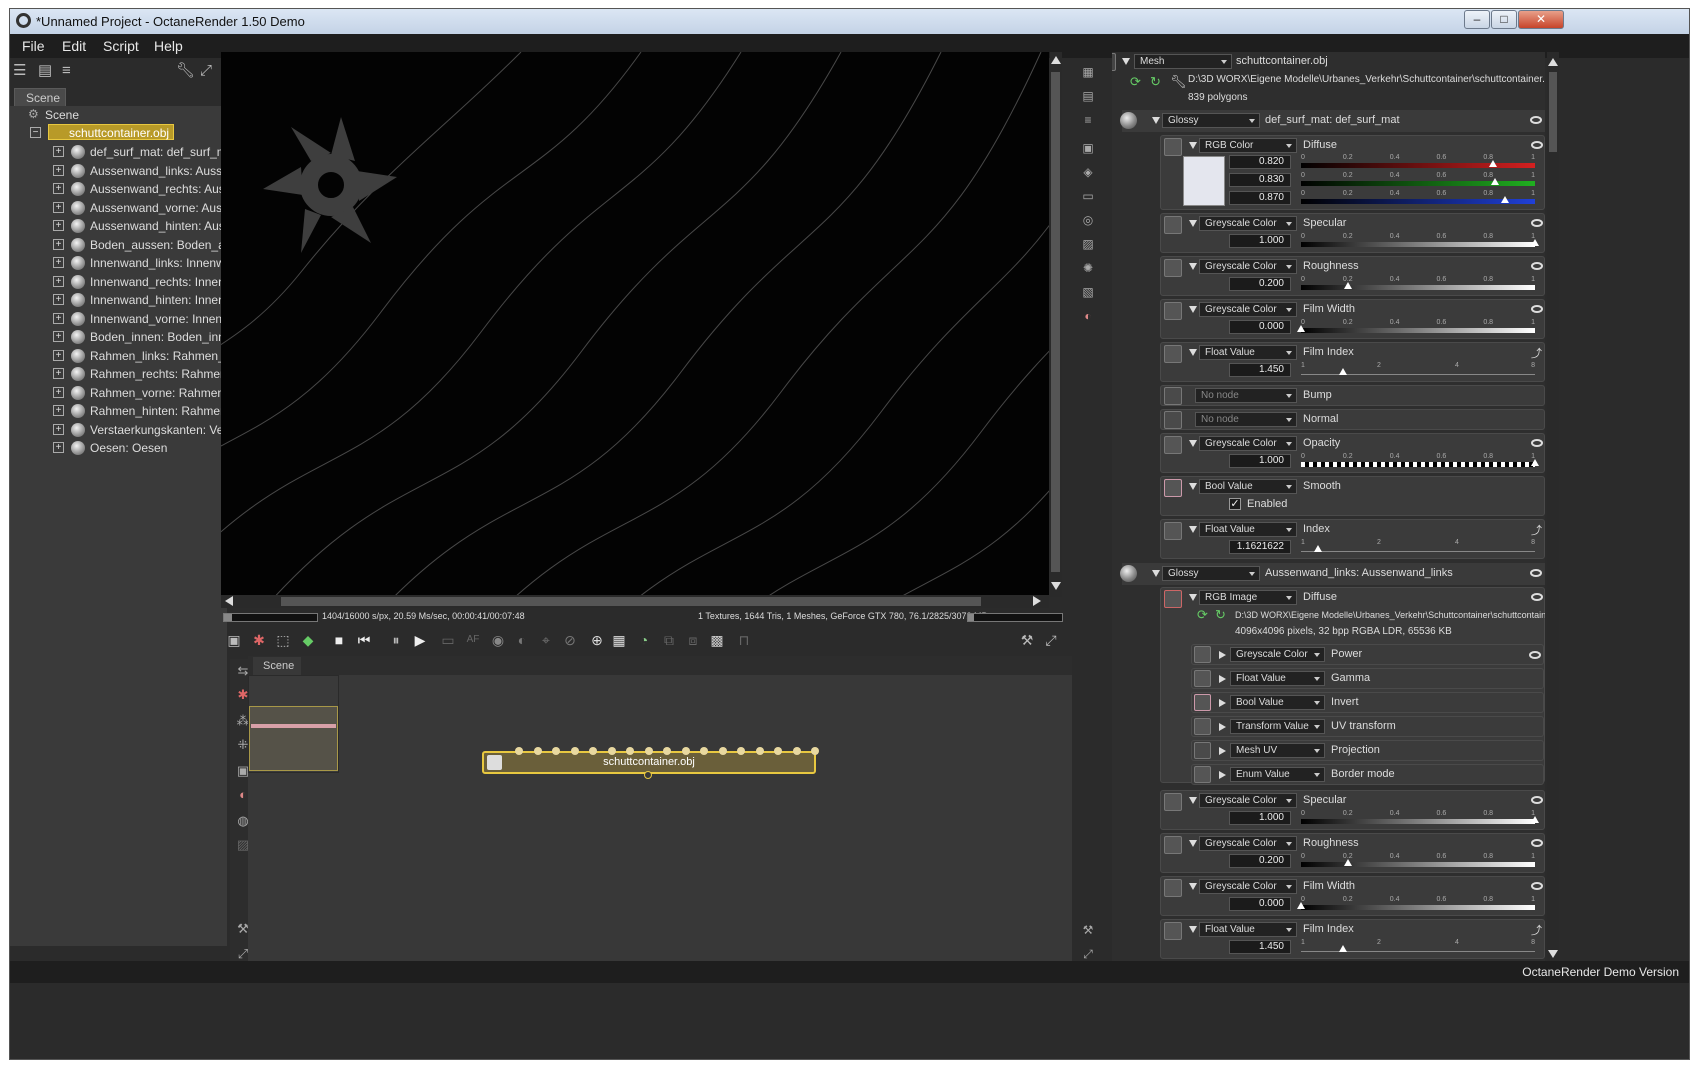  What do you see at coordinates (1088, 223) in the screenshot?
I see `inspector-icon-7: ◎` at bounding box center [1088, 223].